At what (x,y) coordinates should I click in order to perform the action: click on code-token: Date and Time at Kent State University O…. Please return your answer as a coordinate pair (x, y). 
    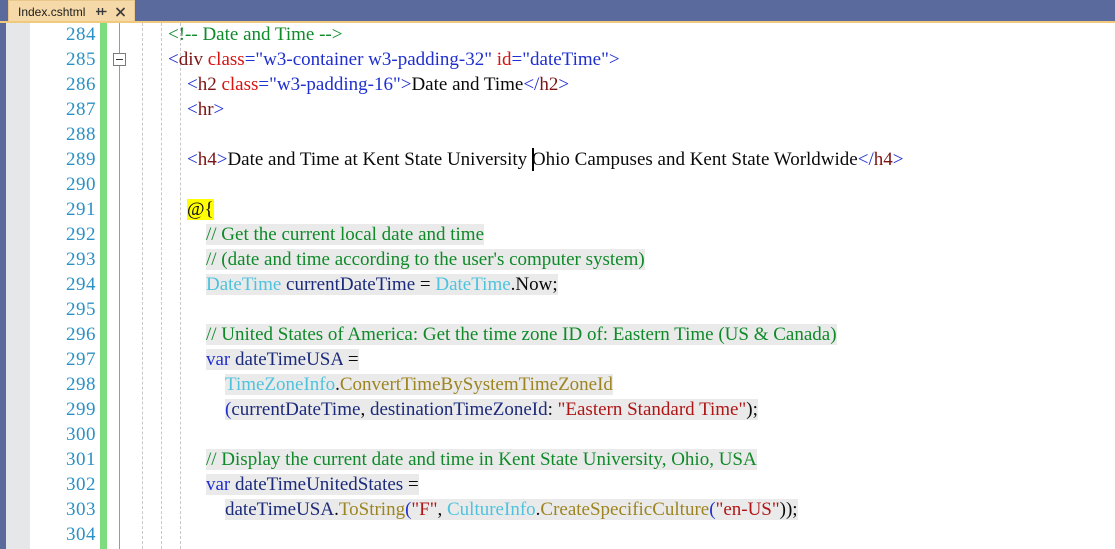
    Looking at the image, I should click on (542, 159).